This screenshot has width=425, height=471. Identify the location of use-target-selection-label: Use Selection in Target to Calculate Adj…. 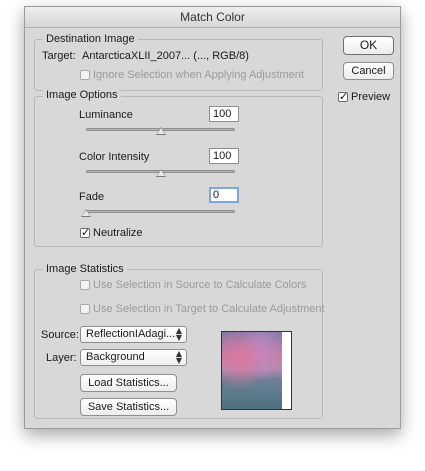
(209, 309).